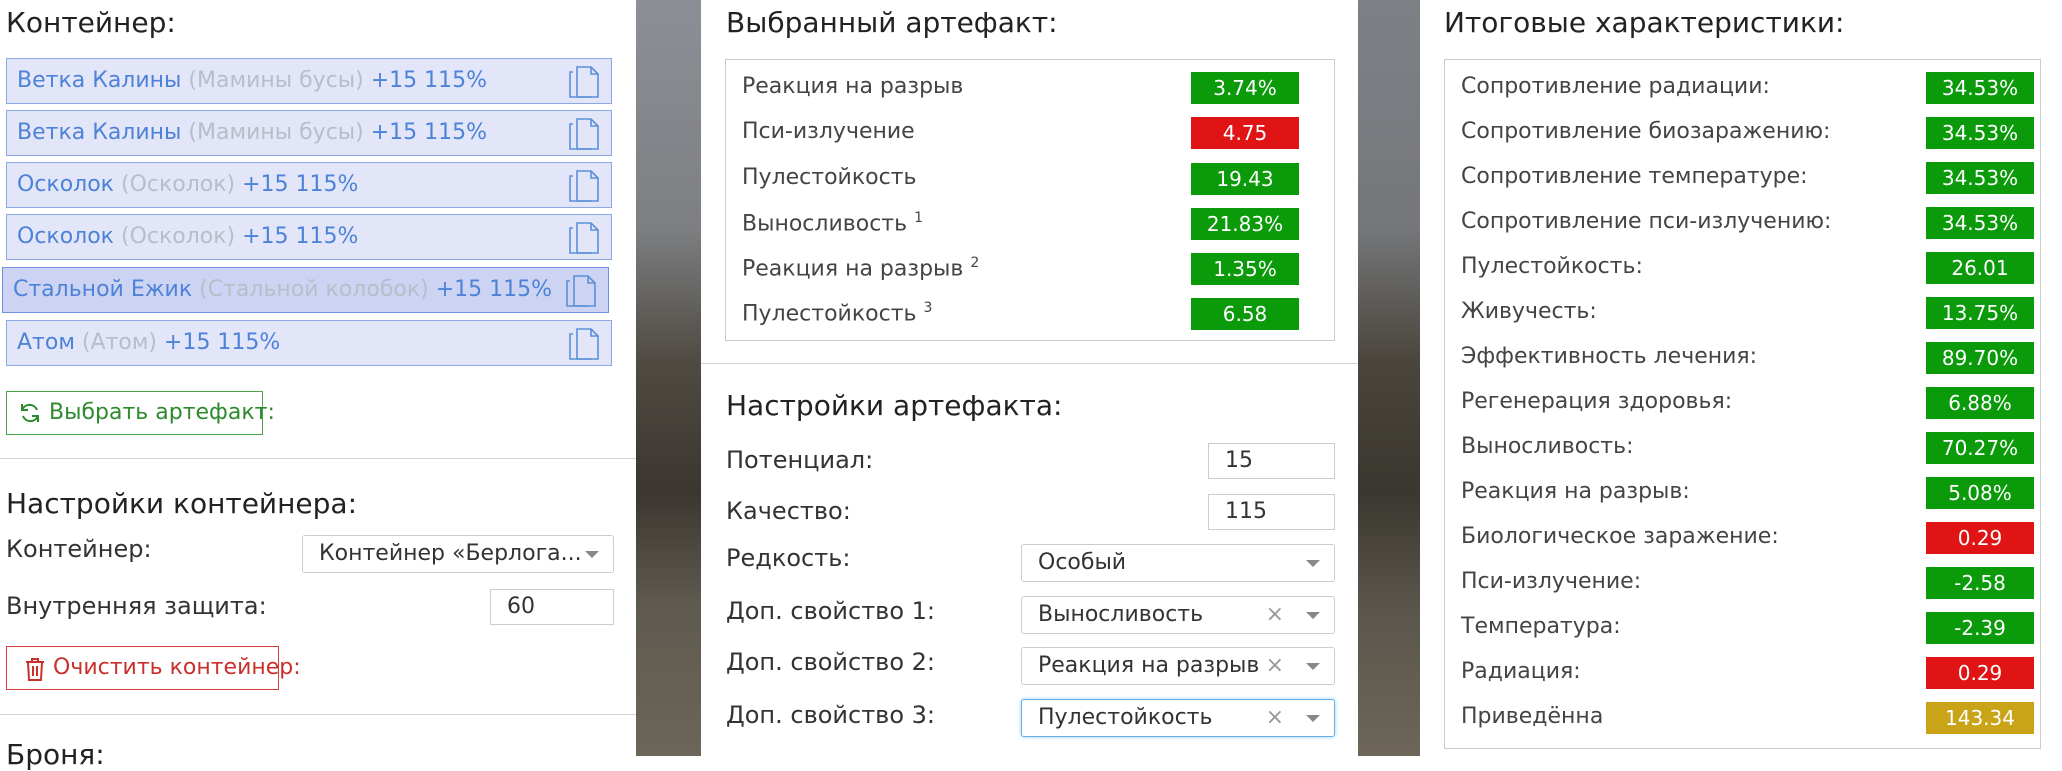 Image resolution: width=2062 pixels, height=771 pixels. I want to click on total-label: Эффективность лечения:, so click(1609, 356).